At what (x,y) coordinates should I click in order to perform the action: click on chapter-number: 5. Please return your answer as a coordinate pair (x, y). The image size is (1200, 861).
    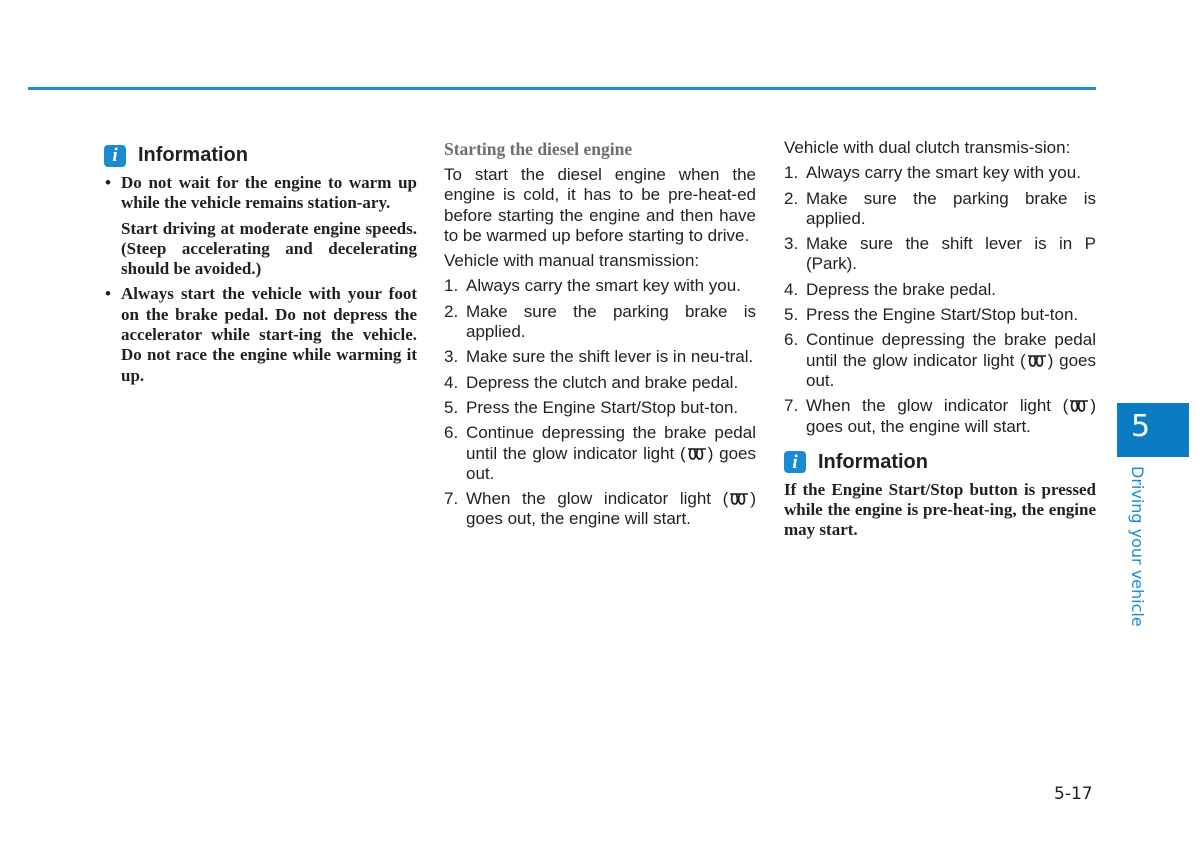
    Looking at the image, I should click on (1141, 426).